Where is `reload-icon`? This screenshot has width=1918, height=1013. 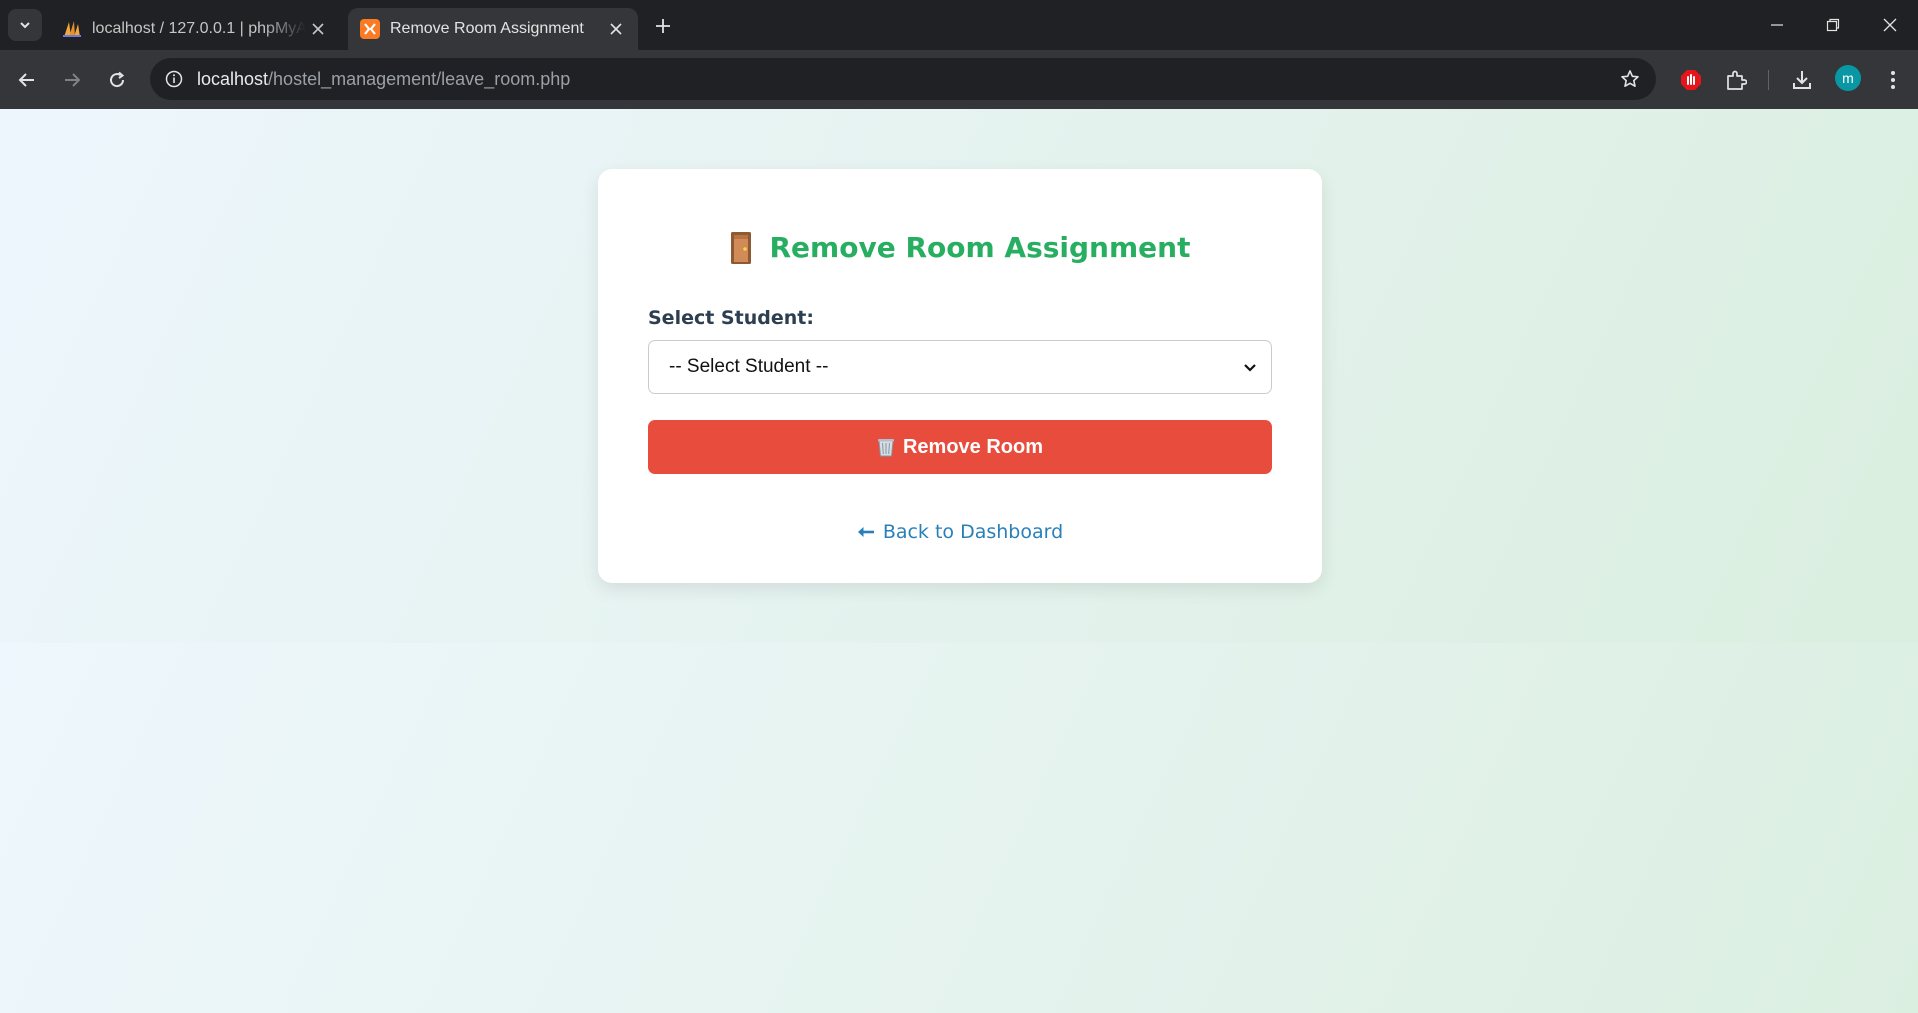 reload-icon is located at coordinates (117, 79).